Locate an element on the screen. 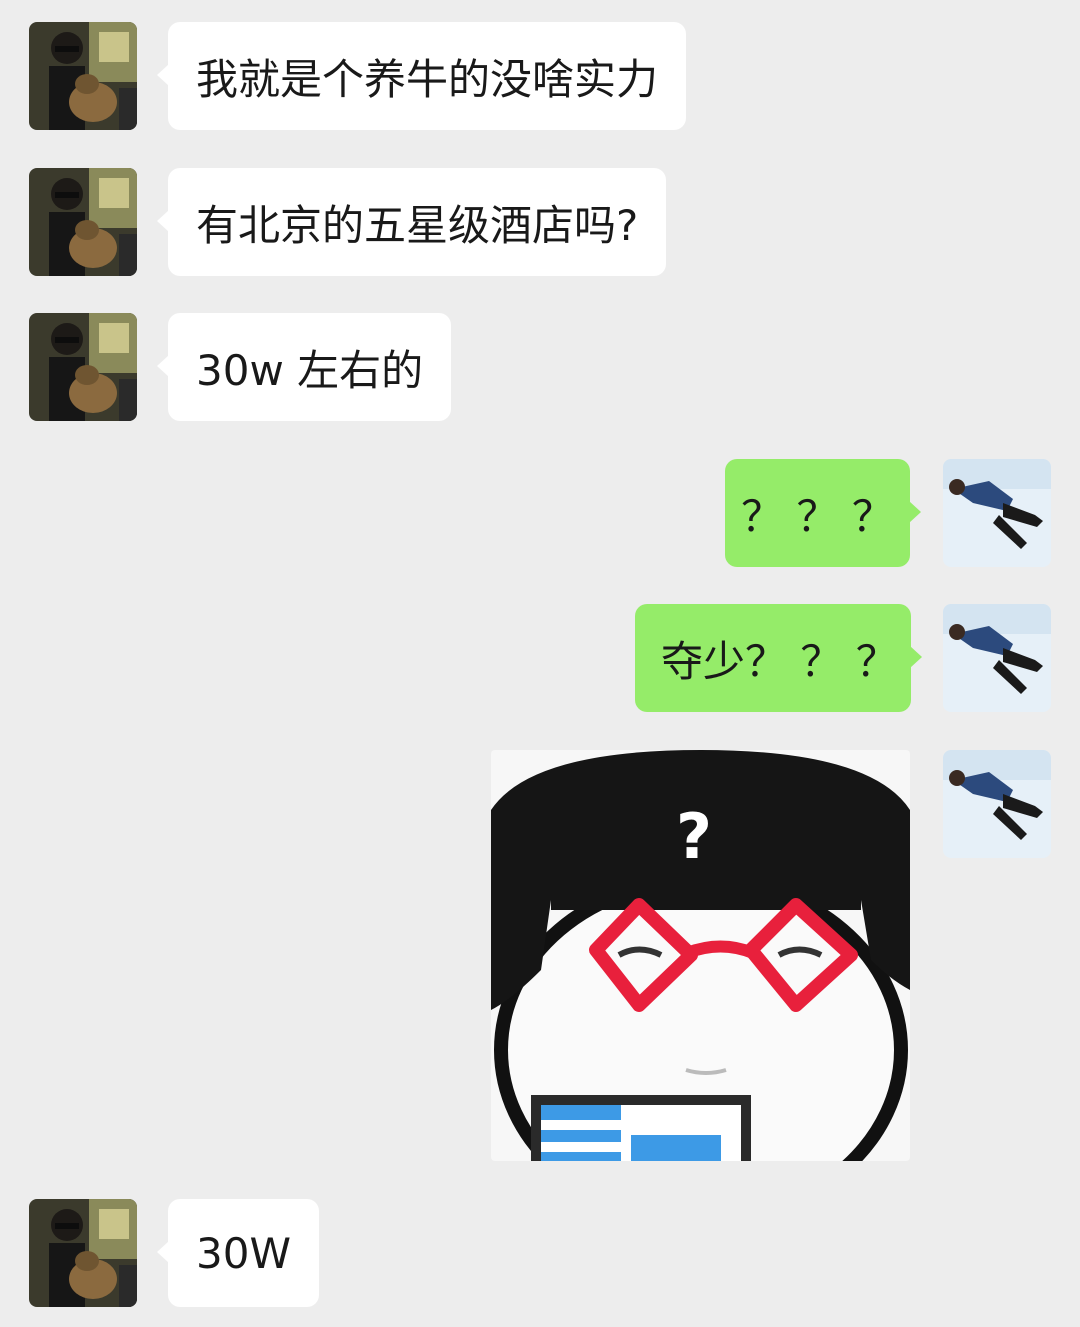  question-mark-text: ? is located at coordinates (694, 836).